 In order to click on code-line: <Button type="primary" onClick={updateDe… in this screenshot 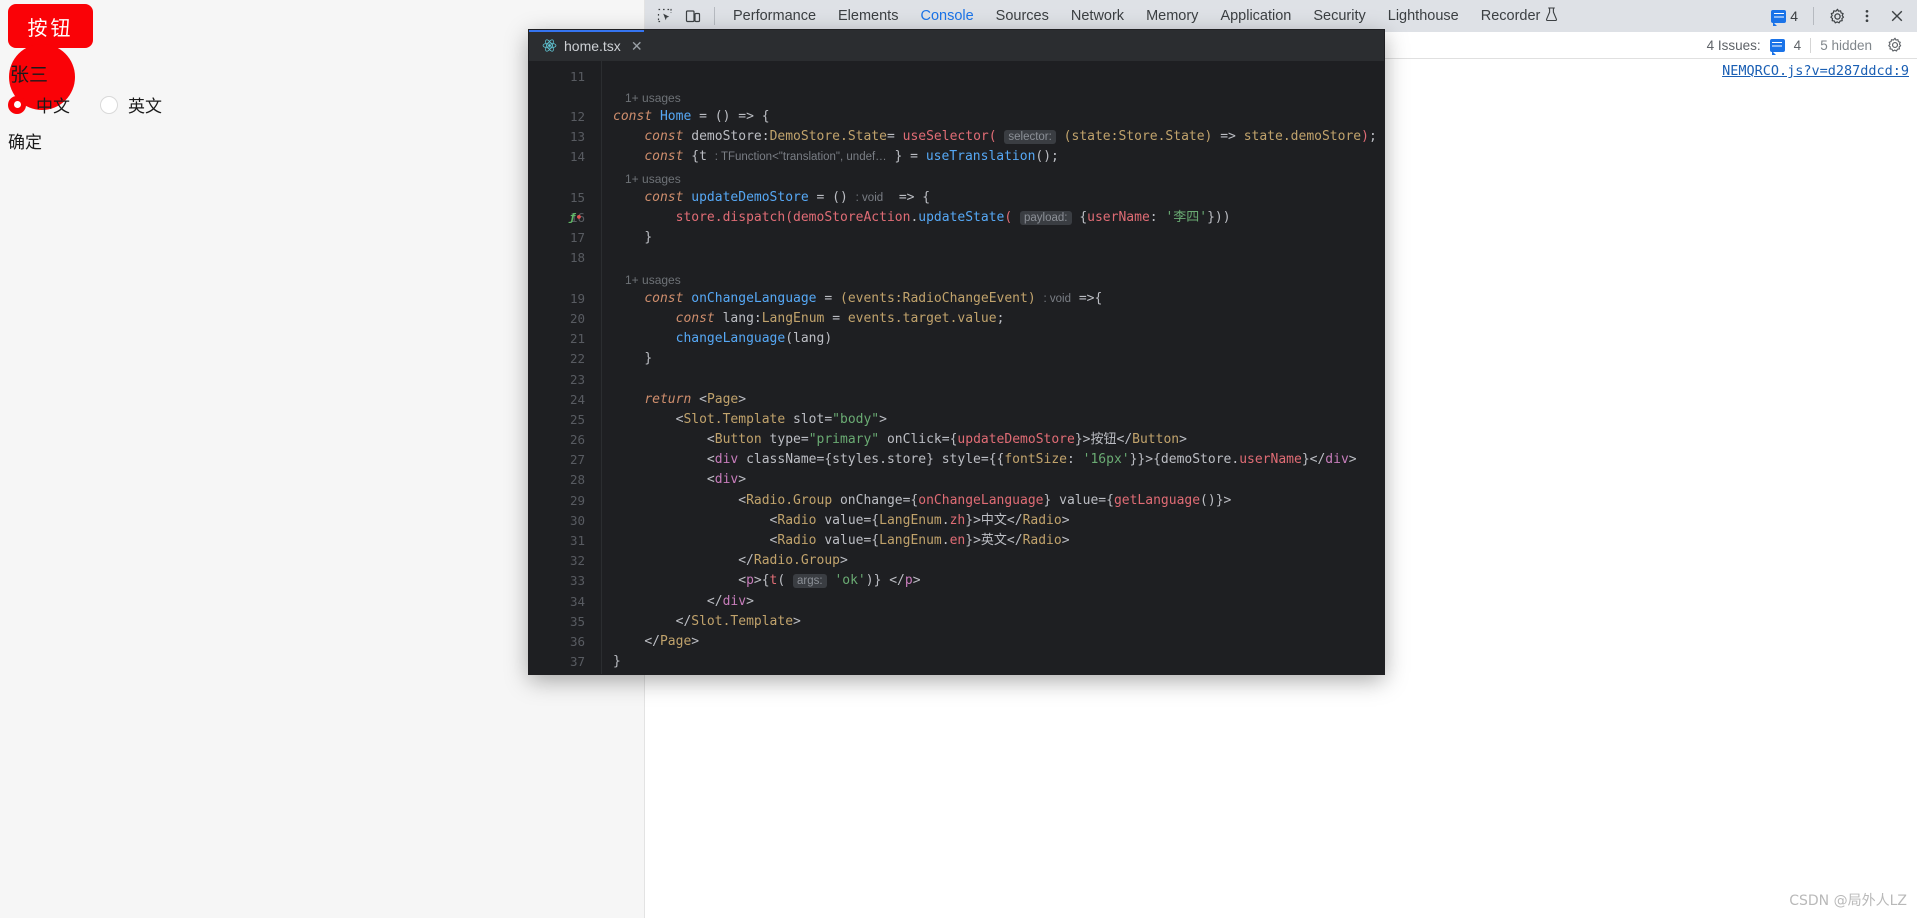, I will do `click(946, 439)`.